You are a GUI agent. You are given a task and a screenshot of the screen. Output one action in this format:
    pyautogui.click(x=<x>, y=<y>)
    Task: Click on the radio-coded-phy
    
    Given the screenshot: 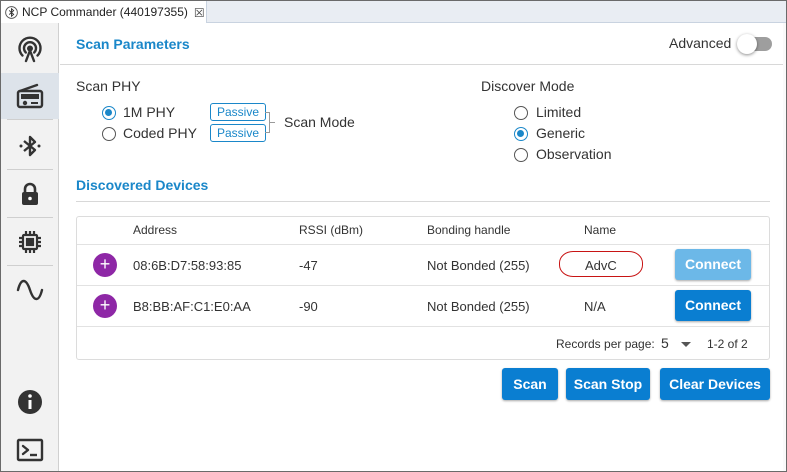 What is the action you would take?
    pyautogui.click(x=109, y=134)
    